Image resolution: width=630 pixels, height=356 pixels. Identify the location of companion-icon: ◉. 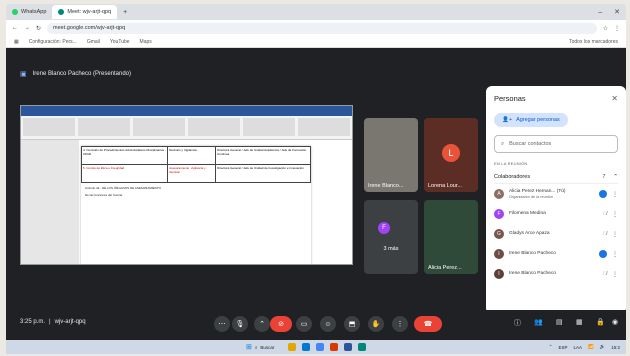
(615, 322).